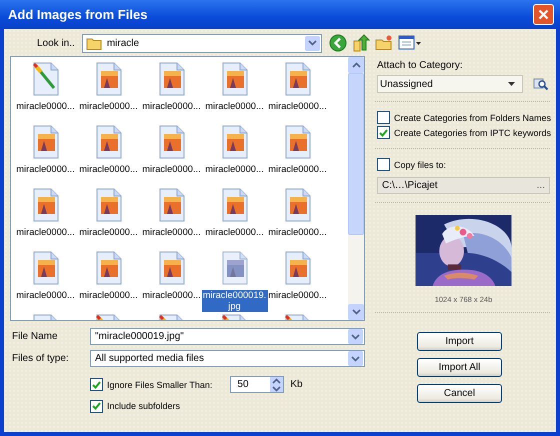 This screenshot has height=436, width=560. I want to click on dialog-button: Import All, so click(459, 367).